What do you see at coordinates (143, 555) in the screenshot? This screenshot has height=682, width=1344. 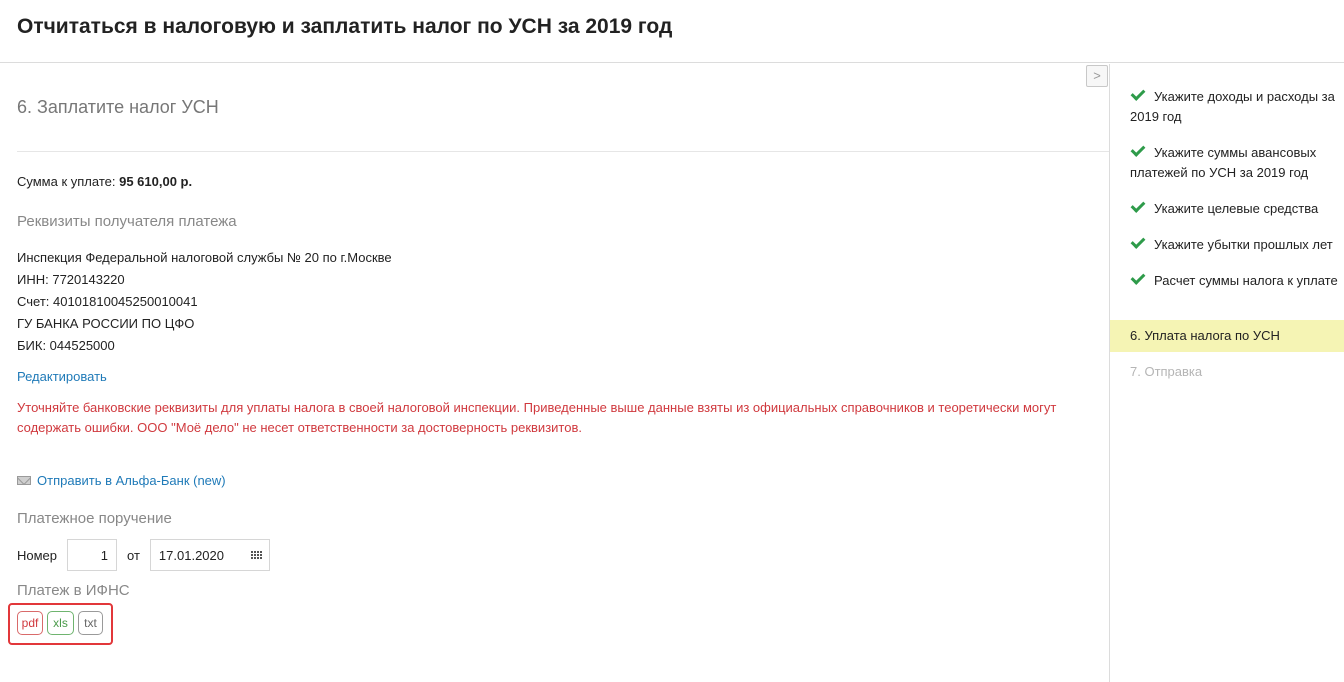 I see `payment-order-row: Номер от 17.01.2020` at bounding box center [143, 555].